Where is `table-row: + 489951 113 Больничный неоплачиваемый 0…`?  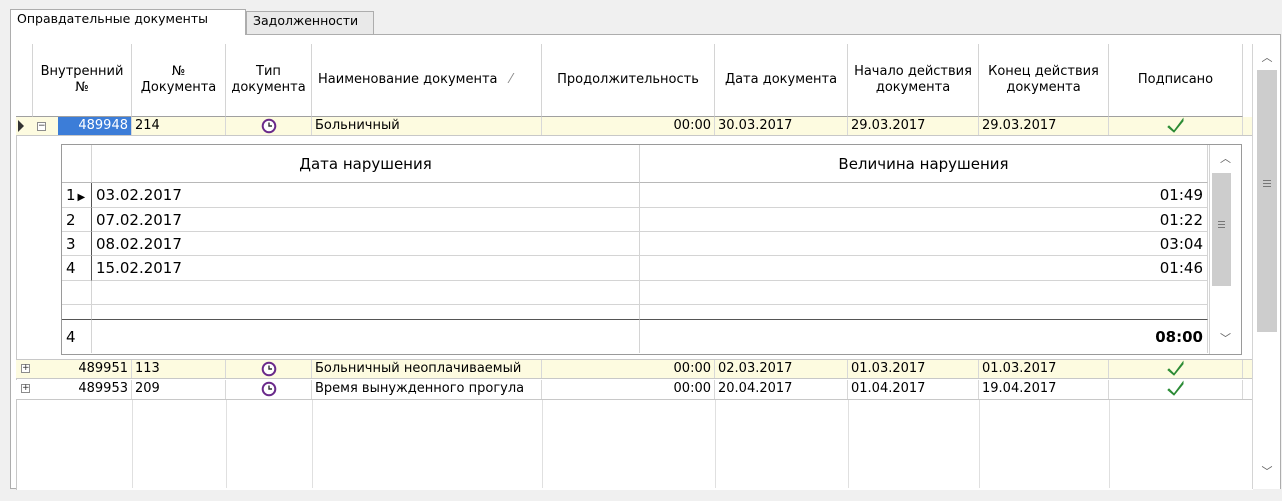 table-row: + 489951 113 Больничный неоплачиваемый 0… is located at coordinates (634, 369).